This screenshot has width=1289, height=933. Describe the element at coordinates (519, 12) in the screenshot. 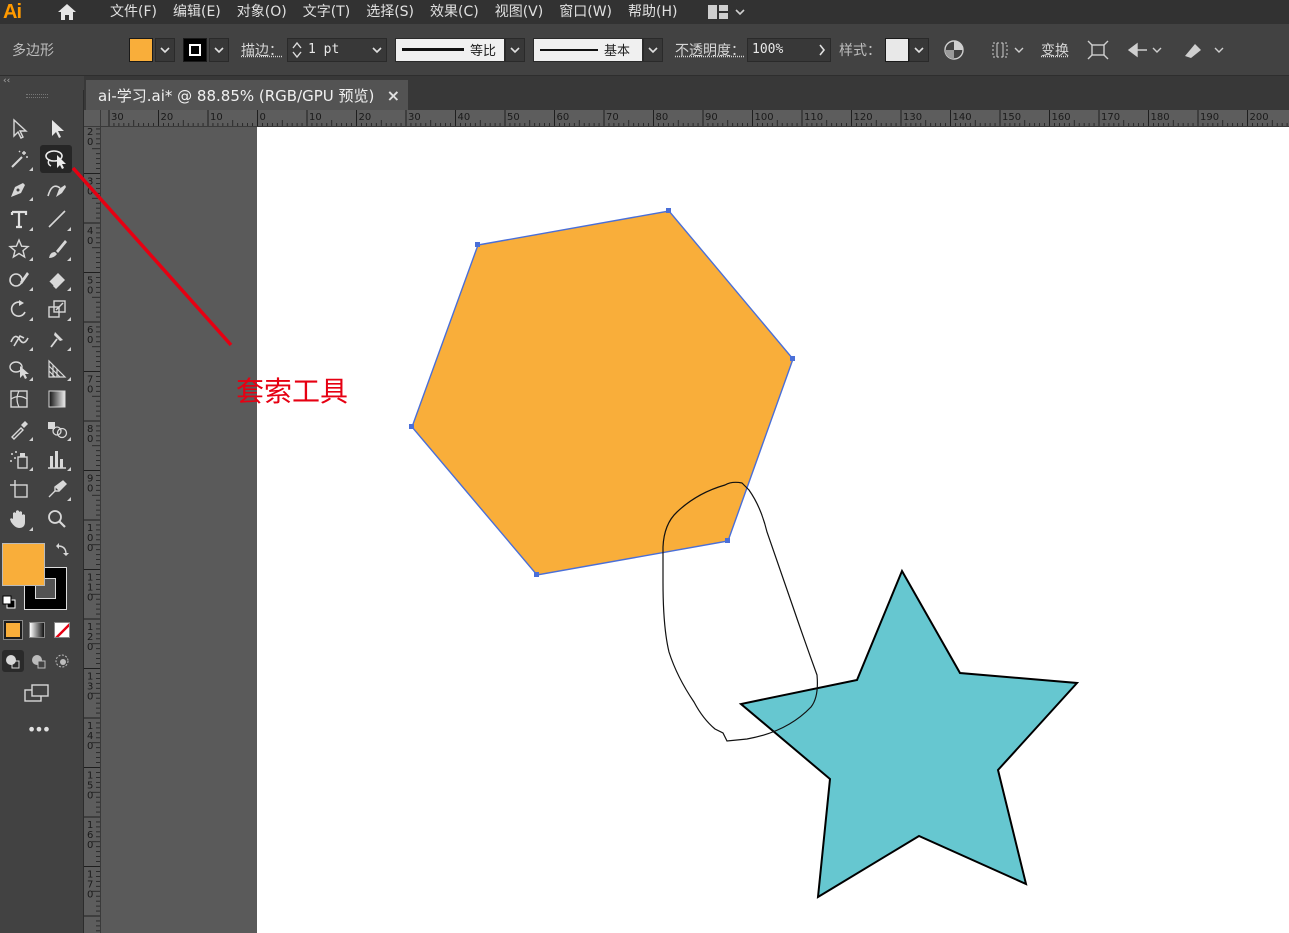

I see `menu-view: 视图(V)` at that location.